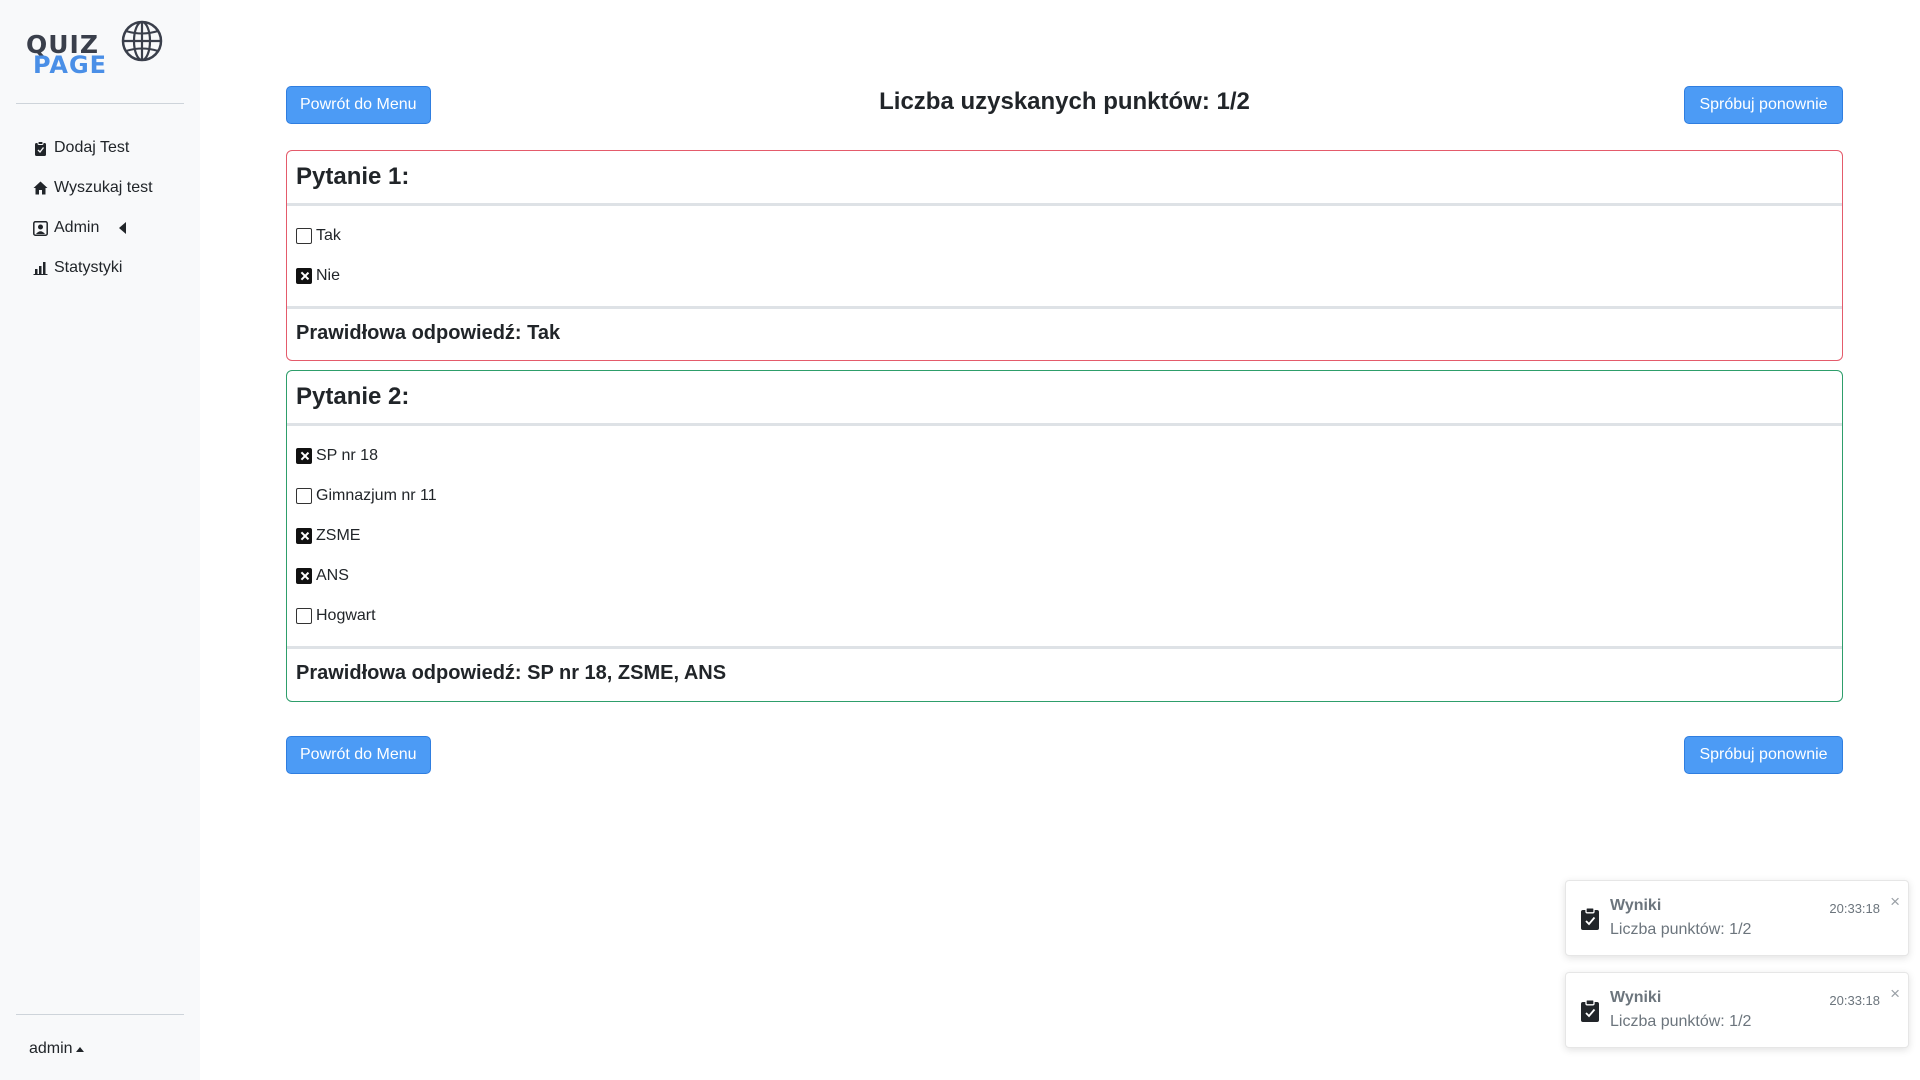 This screenshot has height=1080, width=1920. I want to click on sidebar-item-label: Dodaj Test, so click(92, 147).